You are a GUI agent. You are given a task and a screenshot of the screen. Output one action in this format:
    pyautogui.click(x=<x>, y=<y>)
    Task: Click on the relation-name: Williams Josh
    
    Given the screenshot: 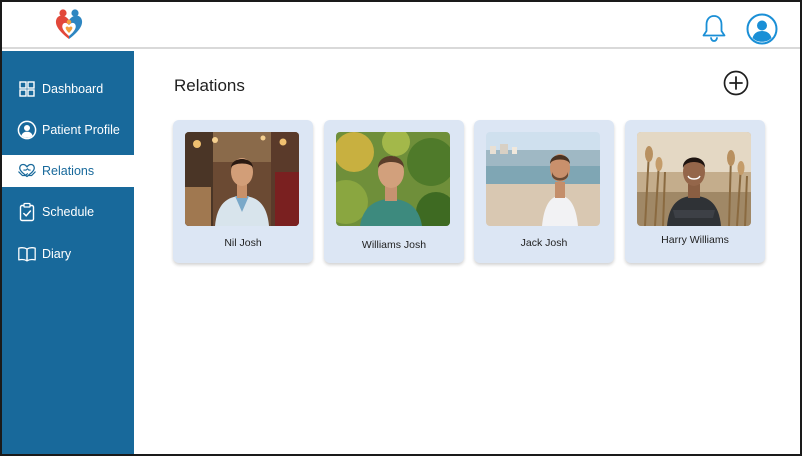 What is the action you would take?
    pyautogui.click(x=394, y=245)
    